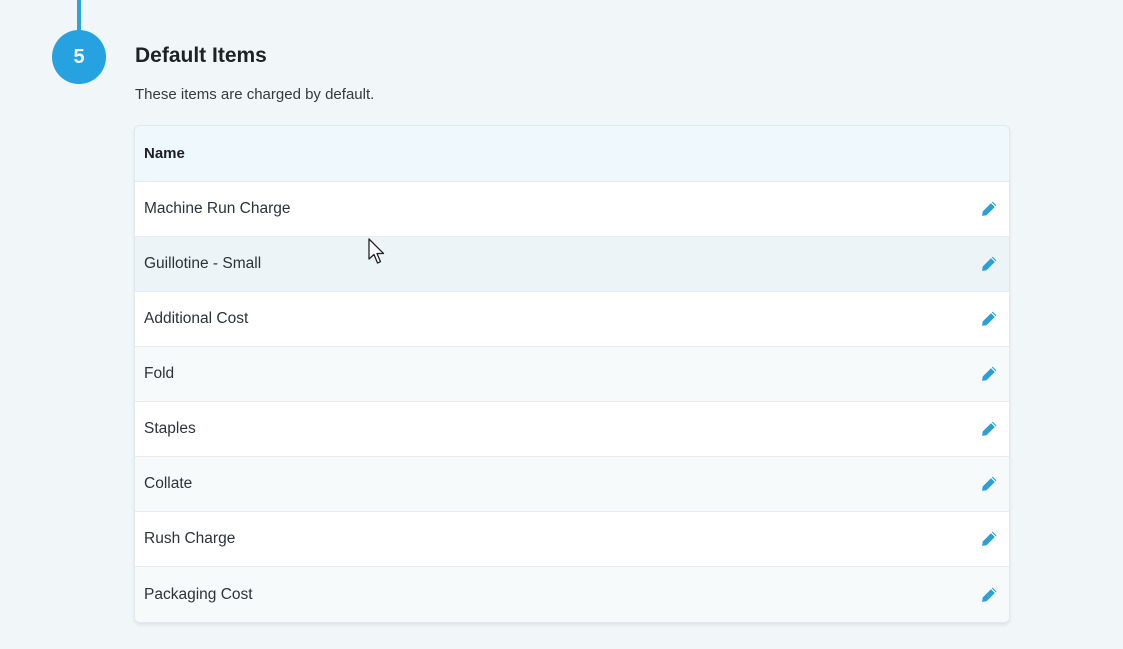  Describe the element at coordinates (572, 209) in the screenshot. I see `table-row: Machine Run Charge` at that location.